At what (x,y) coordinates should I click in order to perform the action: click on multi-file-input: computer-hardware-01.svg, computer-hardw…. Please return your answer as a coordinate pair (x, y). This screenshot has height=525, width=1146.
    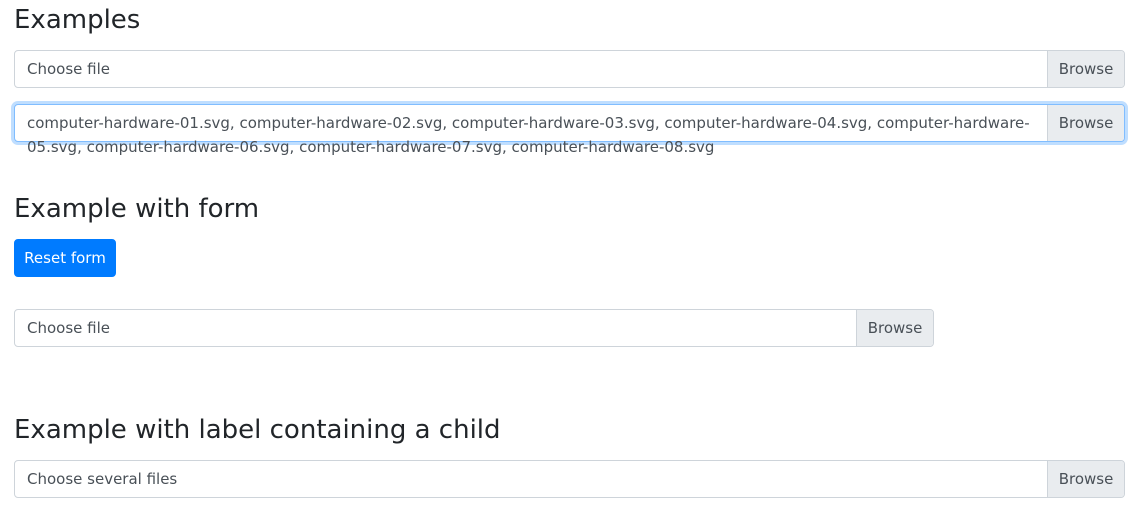
    Looking at the image, I should click on (569, 130).